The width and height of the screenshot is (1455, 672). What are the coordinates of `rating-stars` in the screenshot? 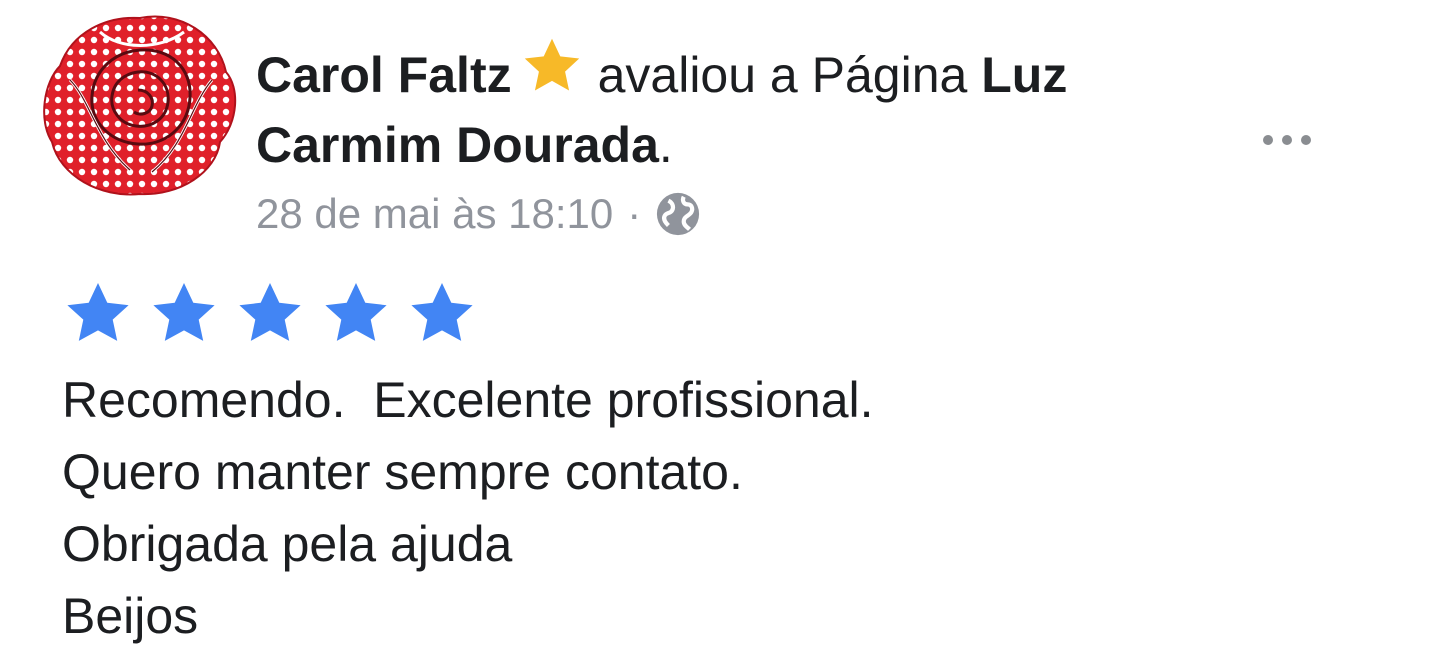 It's located at (270, 313).